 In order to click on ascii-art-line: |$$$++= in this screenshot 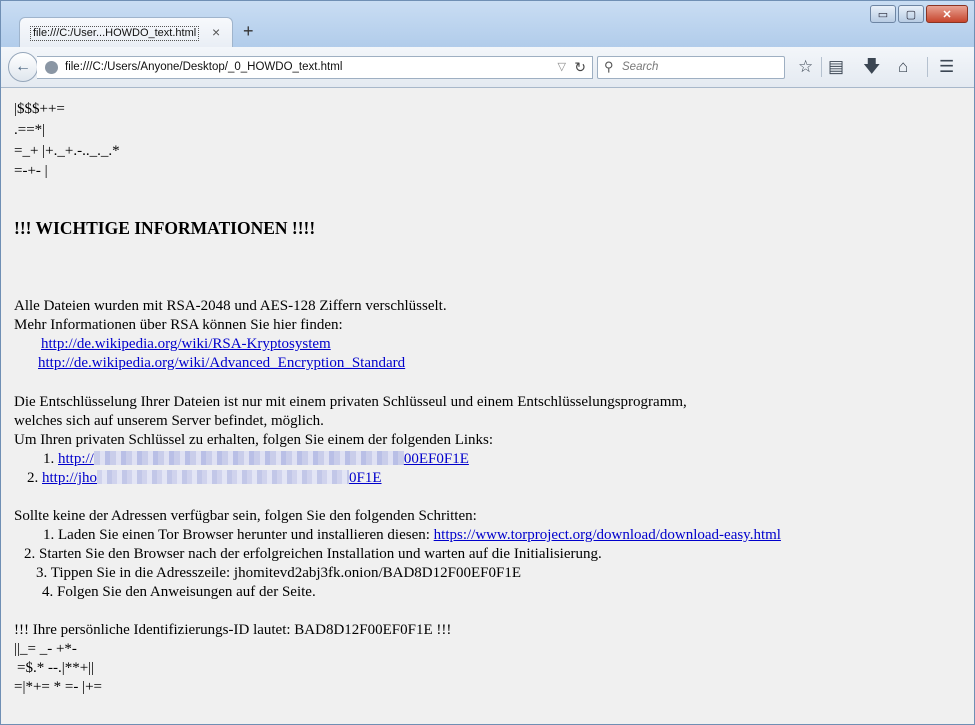, I will do `click(39, 109)`.